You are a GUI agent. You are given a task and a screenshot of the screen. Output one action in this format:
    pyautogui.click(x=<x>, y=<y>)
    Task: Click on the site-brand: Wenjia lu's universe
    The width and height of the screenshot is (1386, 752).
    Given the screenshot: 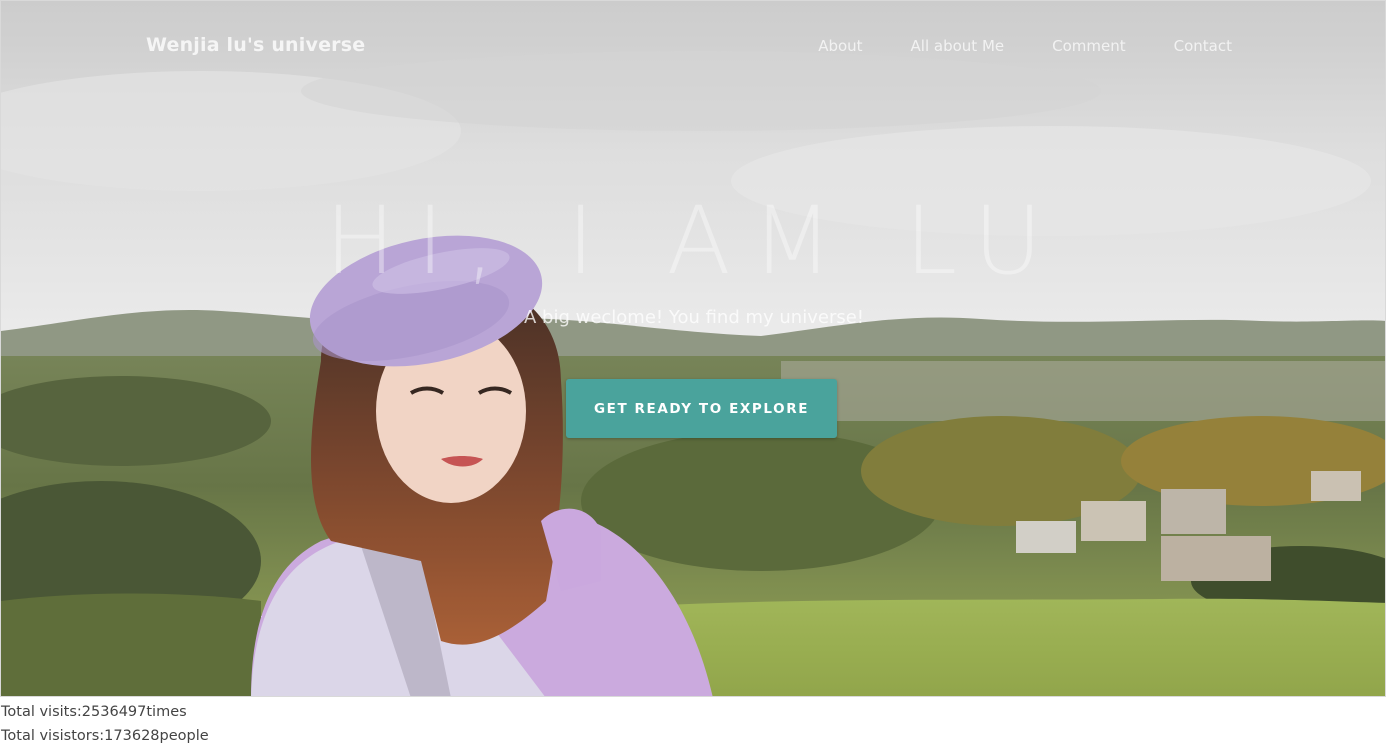 What is the action you would take?
    pyautogui.click(x=255, y=45)
    